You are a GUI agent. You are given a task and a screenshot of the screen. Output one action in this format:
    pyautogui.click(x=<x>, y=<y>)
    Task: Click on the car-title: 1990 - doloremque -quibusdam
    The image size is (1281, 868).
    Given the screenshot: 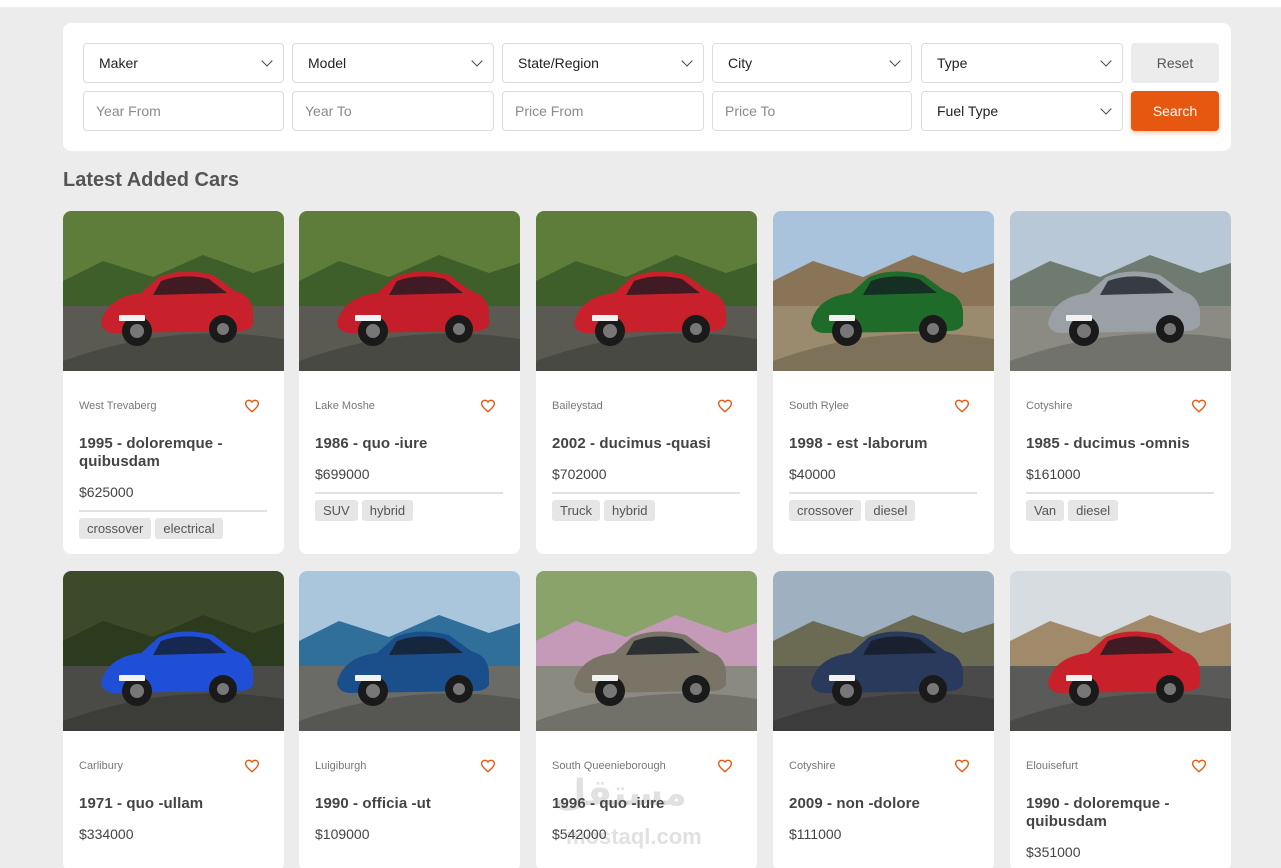 What is the action you would take?
    pyautogui.click(x=1116, y=813)
    